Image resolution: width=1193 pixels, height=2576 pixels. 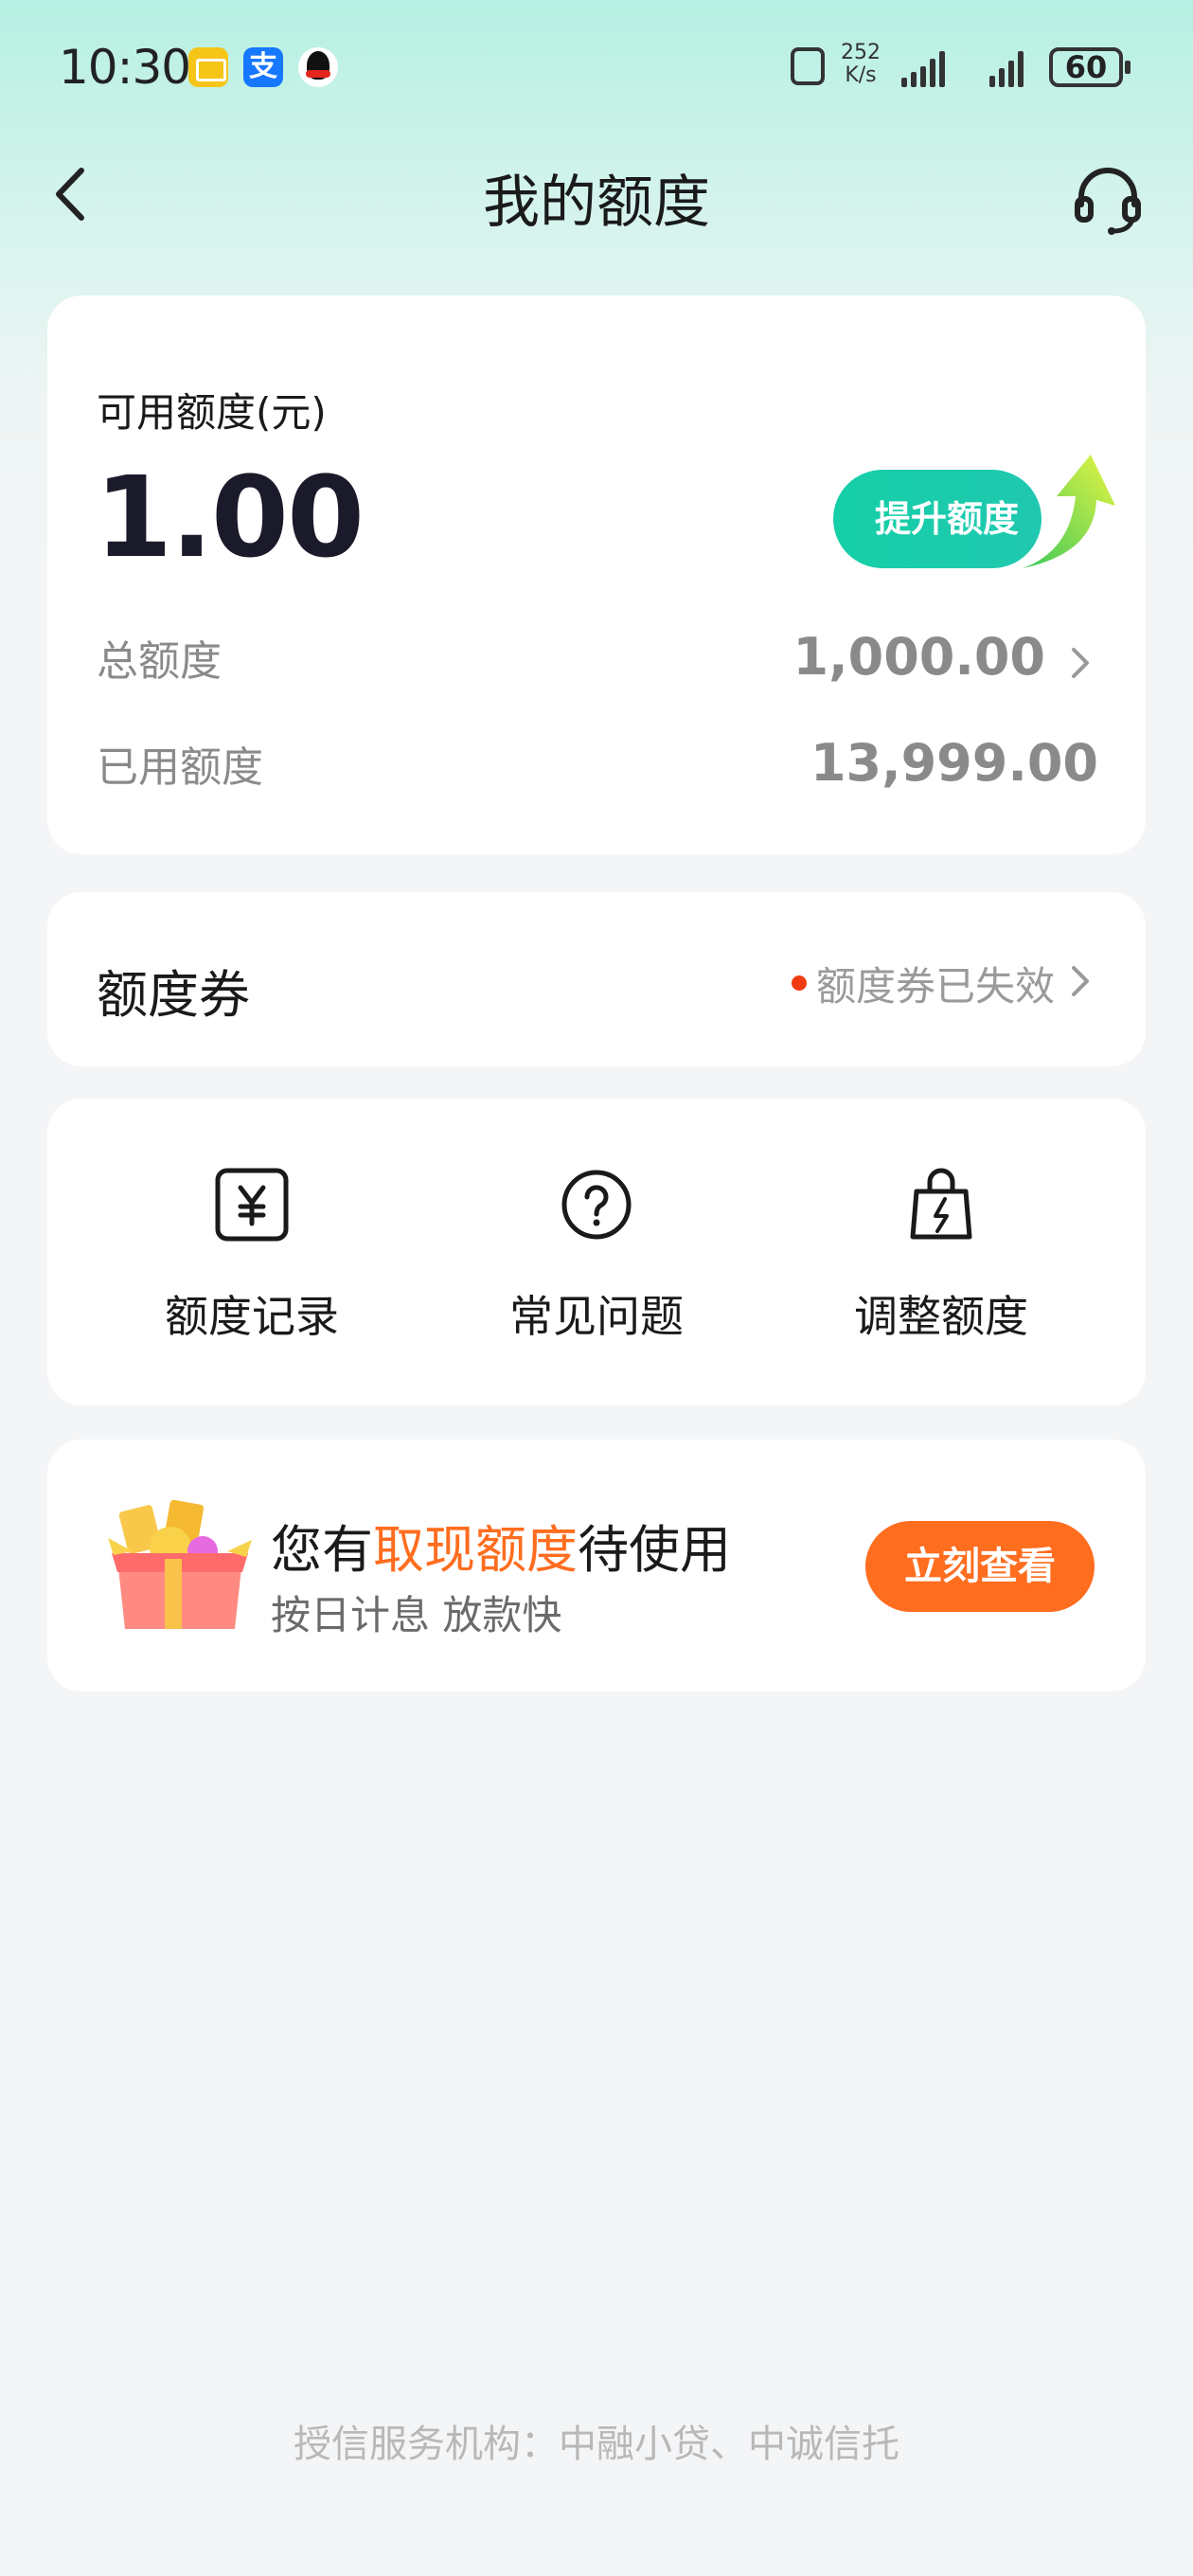 What do you see at coordinates (159, 661) in the screenshot?
I see `total-quota-label: 总额度` at bounding box center [159, 661].